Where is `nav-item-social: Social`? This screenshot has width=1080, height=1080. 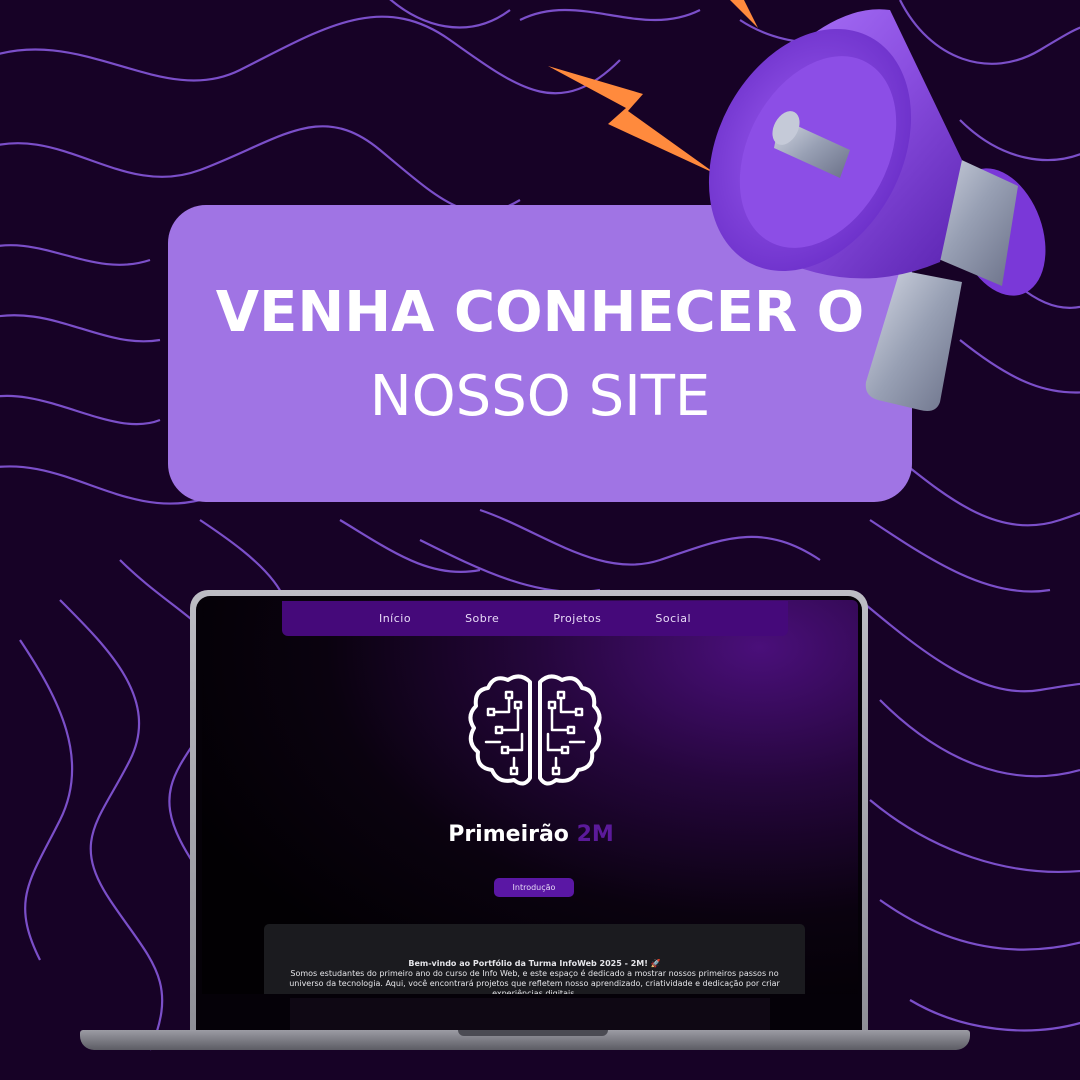
nav-item-social: Social is located at coordinates (673, 618).